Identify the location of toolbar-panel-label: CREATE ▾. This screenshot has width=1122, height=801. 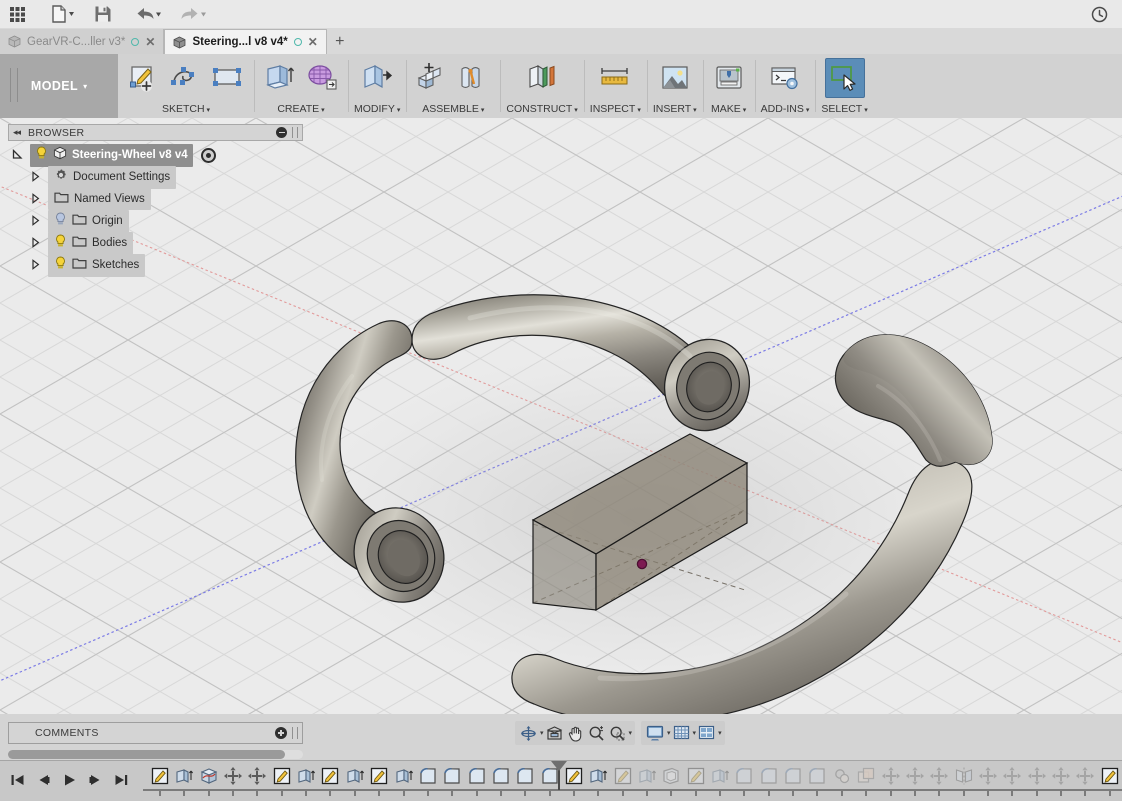
(300, 109).